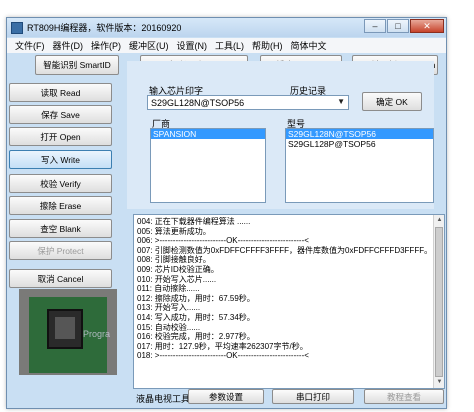 This screenshot has height=412, width=474. Describe the element at coordinates (77, 65) in the screenshot. I see `smart-id-button: 智能识别 SmartID` at that location.